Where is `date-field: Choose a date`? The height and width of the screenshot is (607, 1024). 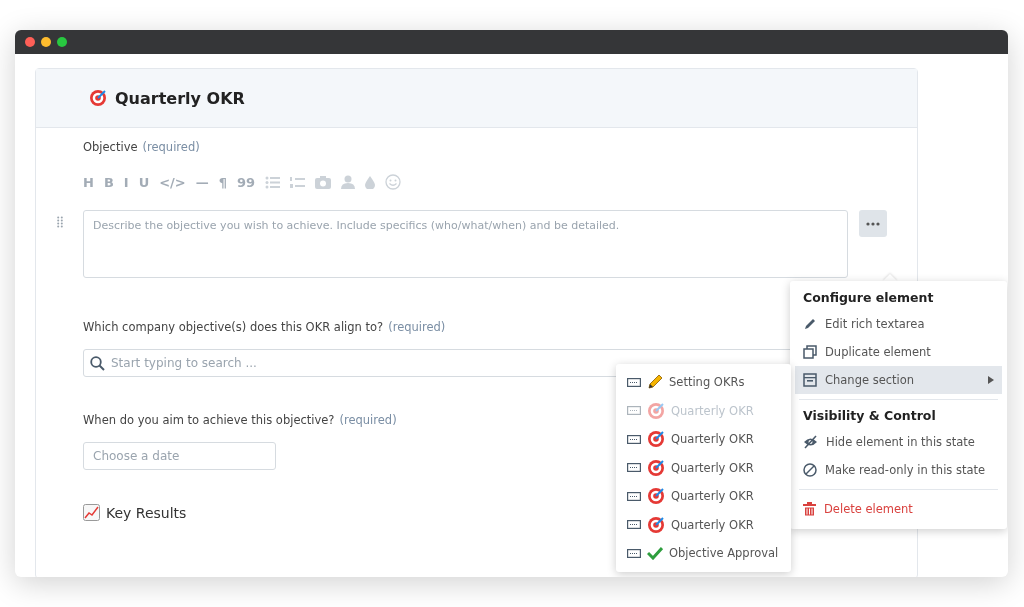 date-field: Choose a date is located at coordinates (179, 456).